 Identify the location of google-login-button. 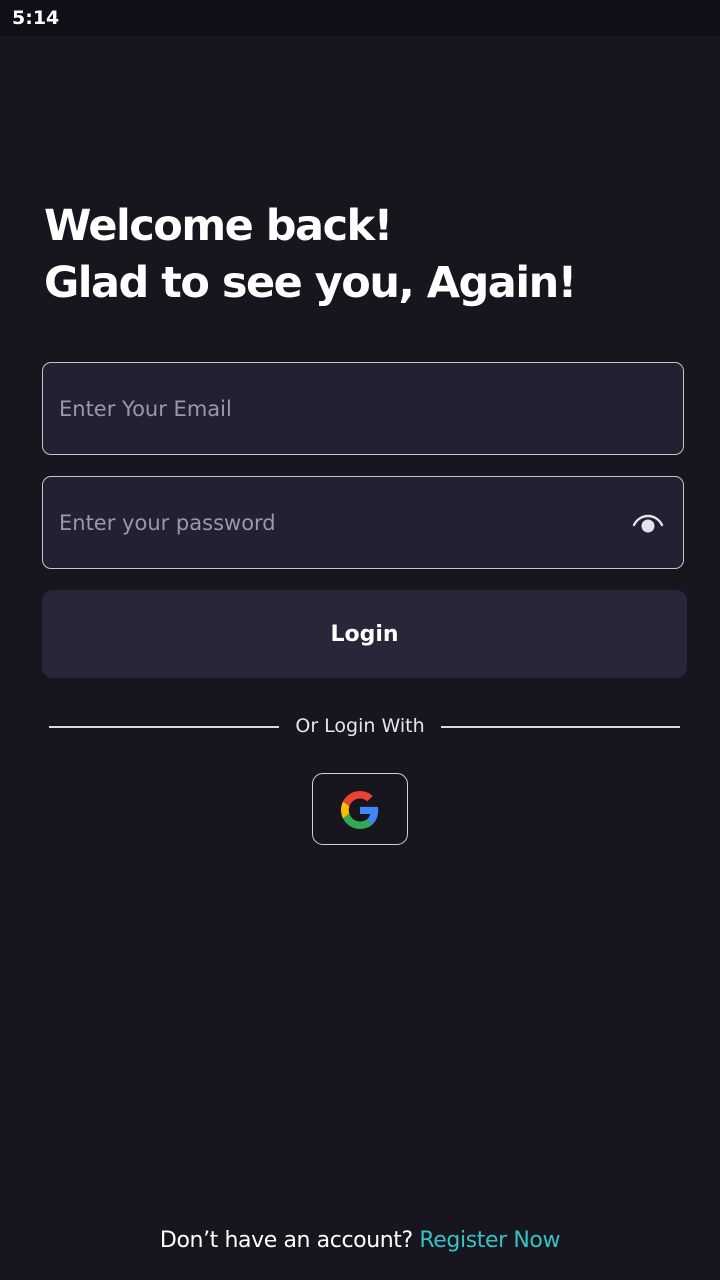
(360, 809).